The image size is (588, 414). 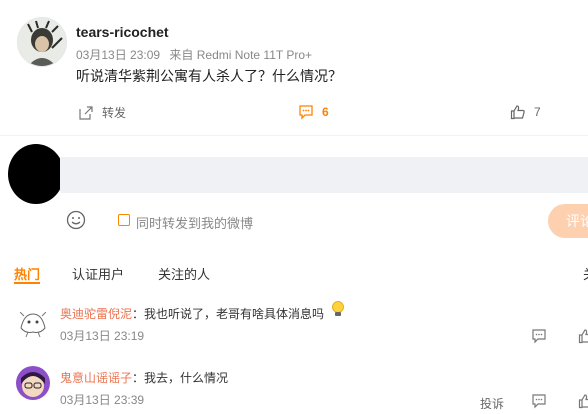 I want to click on tab-hot: 热门, so click(x=27, y=273).